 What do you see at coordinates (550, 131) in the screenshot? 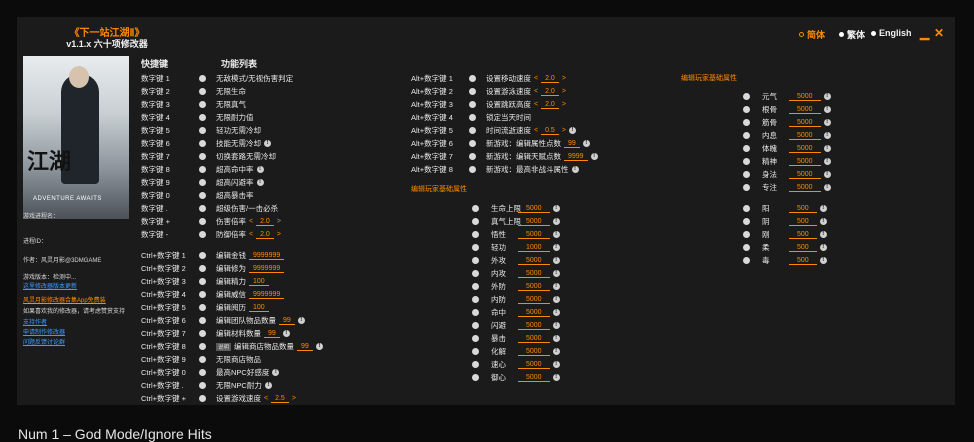
I see `value-input: 0.5` at bounding box center [550, 131].